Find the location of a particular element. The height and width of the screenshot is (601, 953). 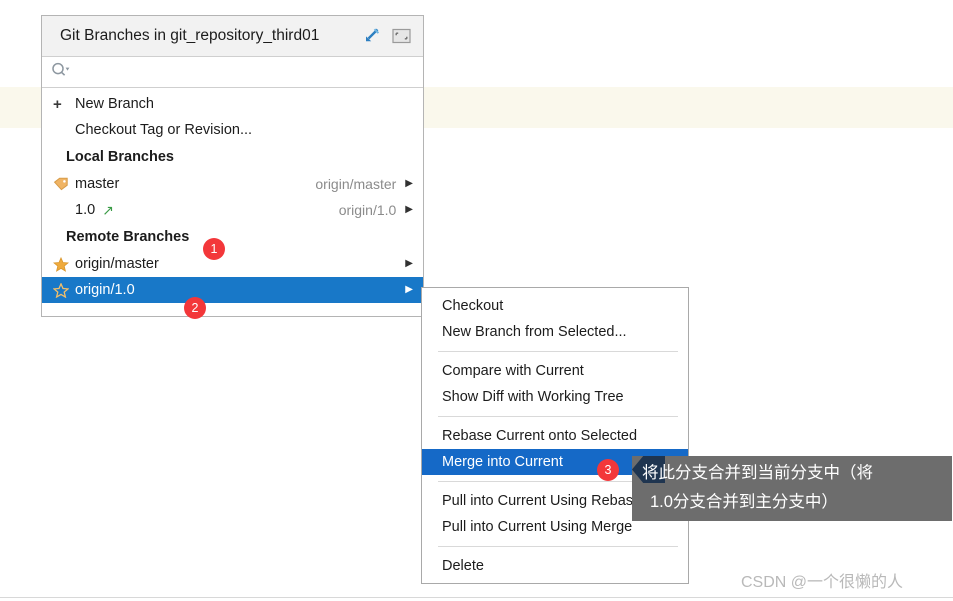

title-actions is located at coordinates (392, 36).